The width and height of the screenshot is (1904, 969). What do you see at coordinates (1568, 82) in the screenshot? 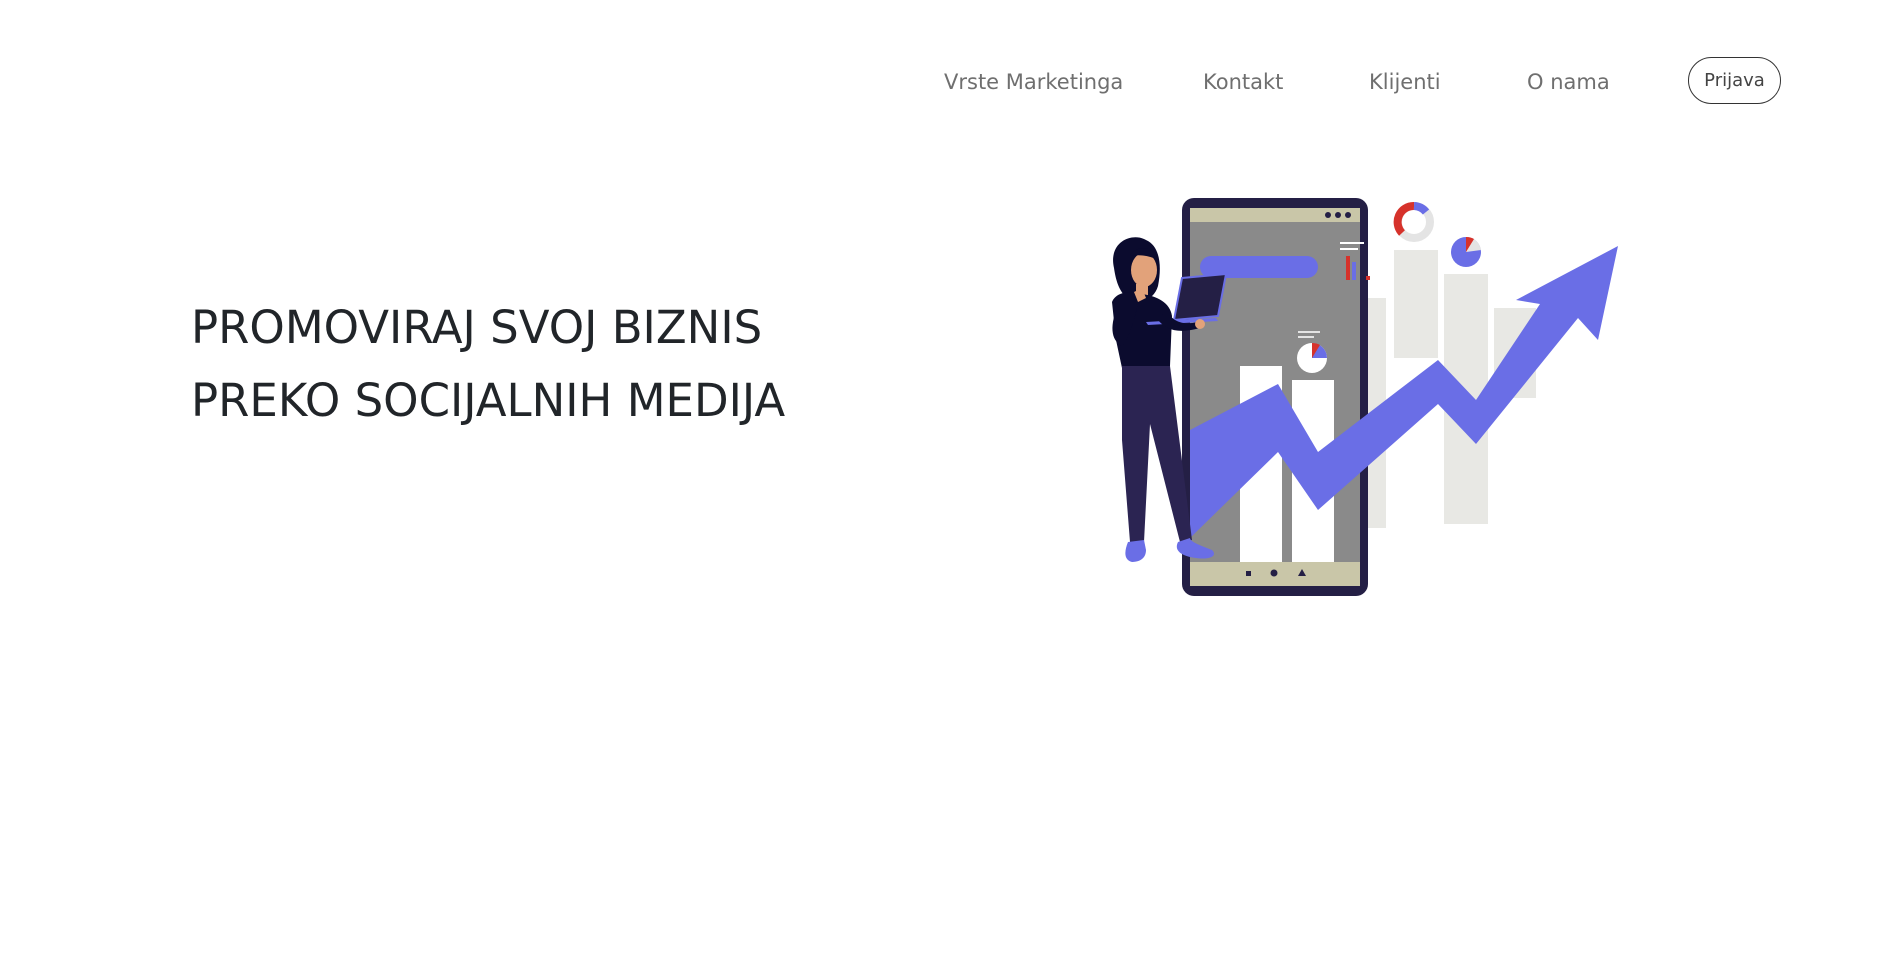
I see `nav-link-o-nama: O nama` at bounding box center [1568, 82].